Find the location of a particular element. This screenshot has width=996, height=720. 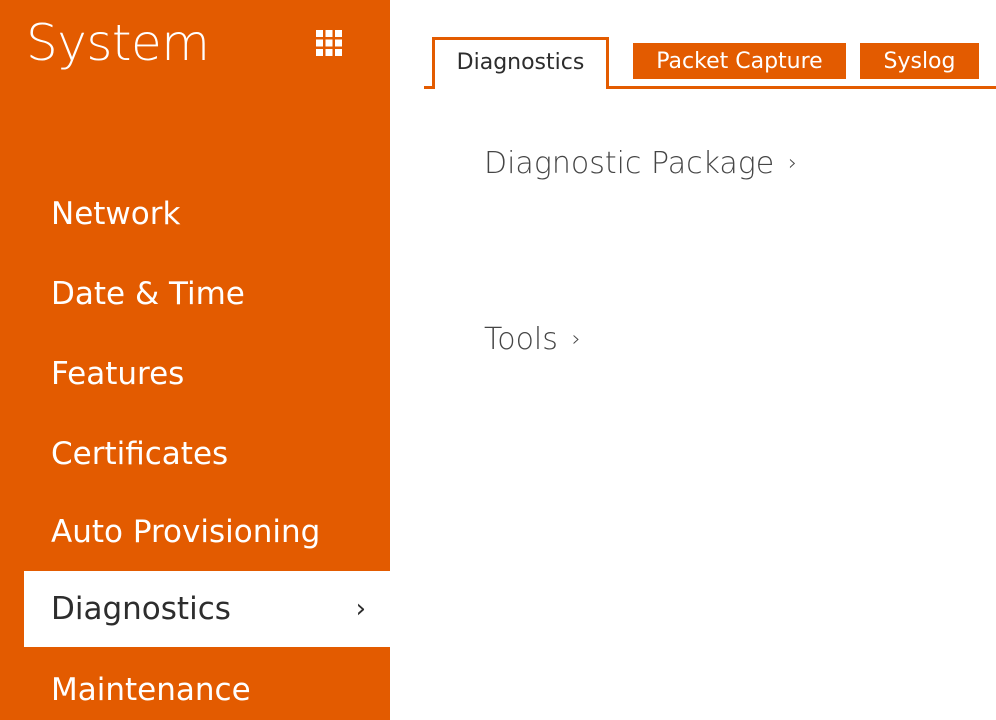

sidebar-item-diagnostics: Diagnostics › is located at coordinates (207, 609).